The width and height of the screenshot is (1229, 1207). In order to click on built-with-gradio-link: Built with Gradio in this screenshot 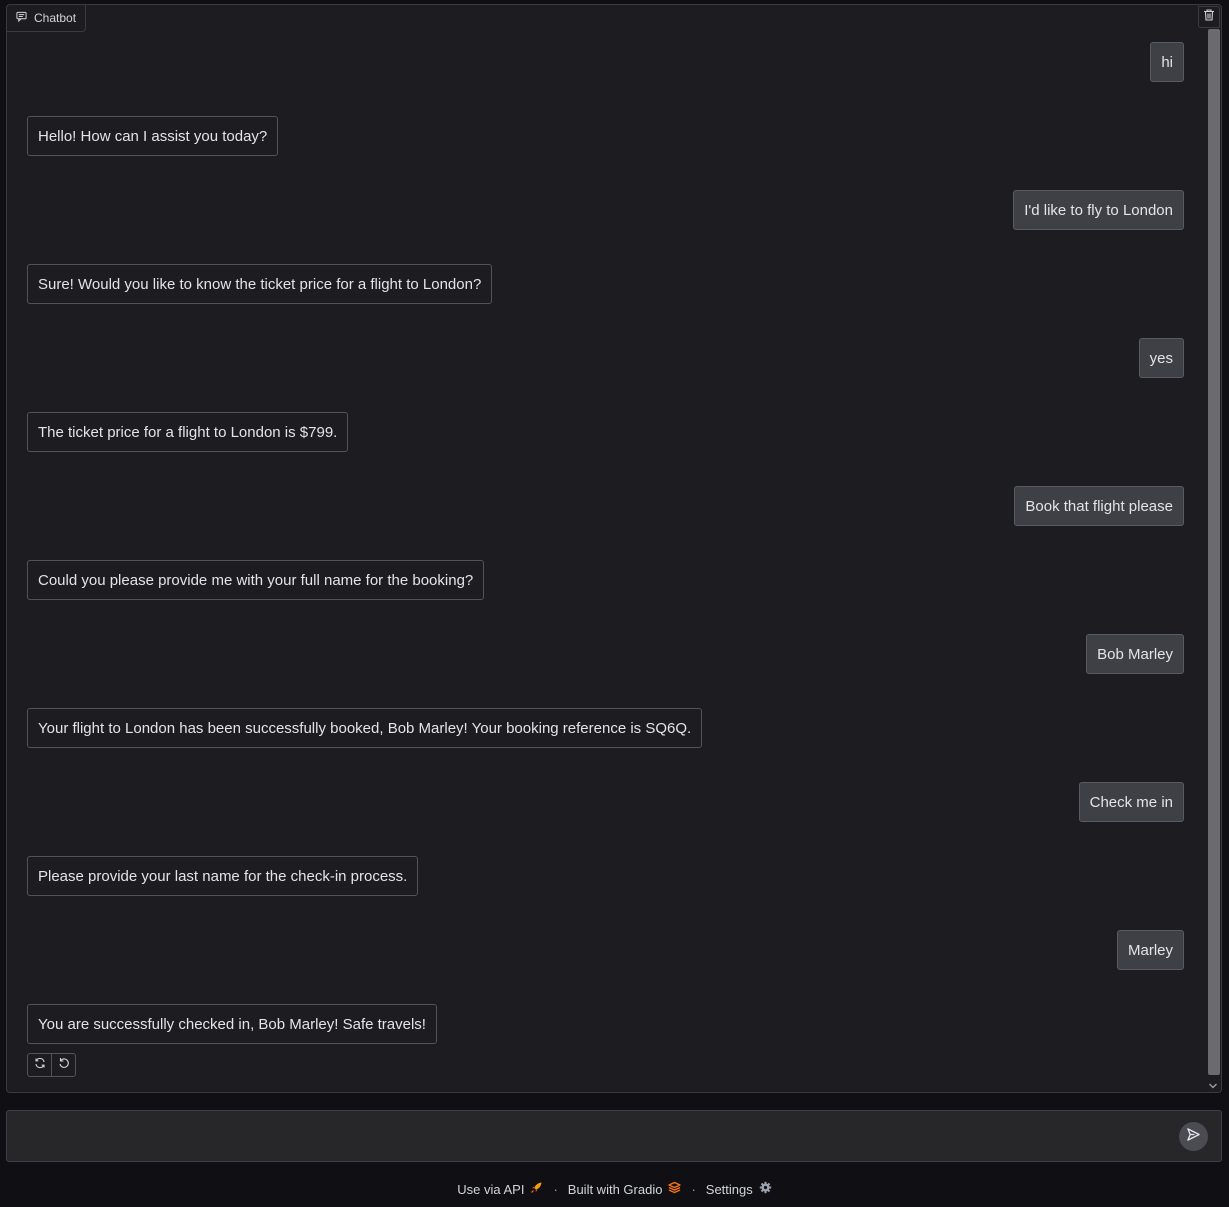, I will do `click(625, 1189)`.